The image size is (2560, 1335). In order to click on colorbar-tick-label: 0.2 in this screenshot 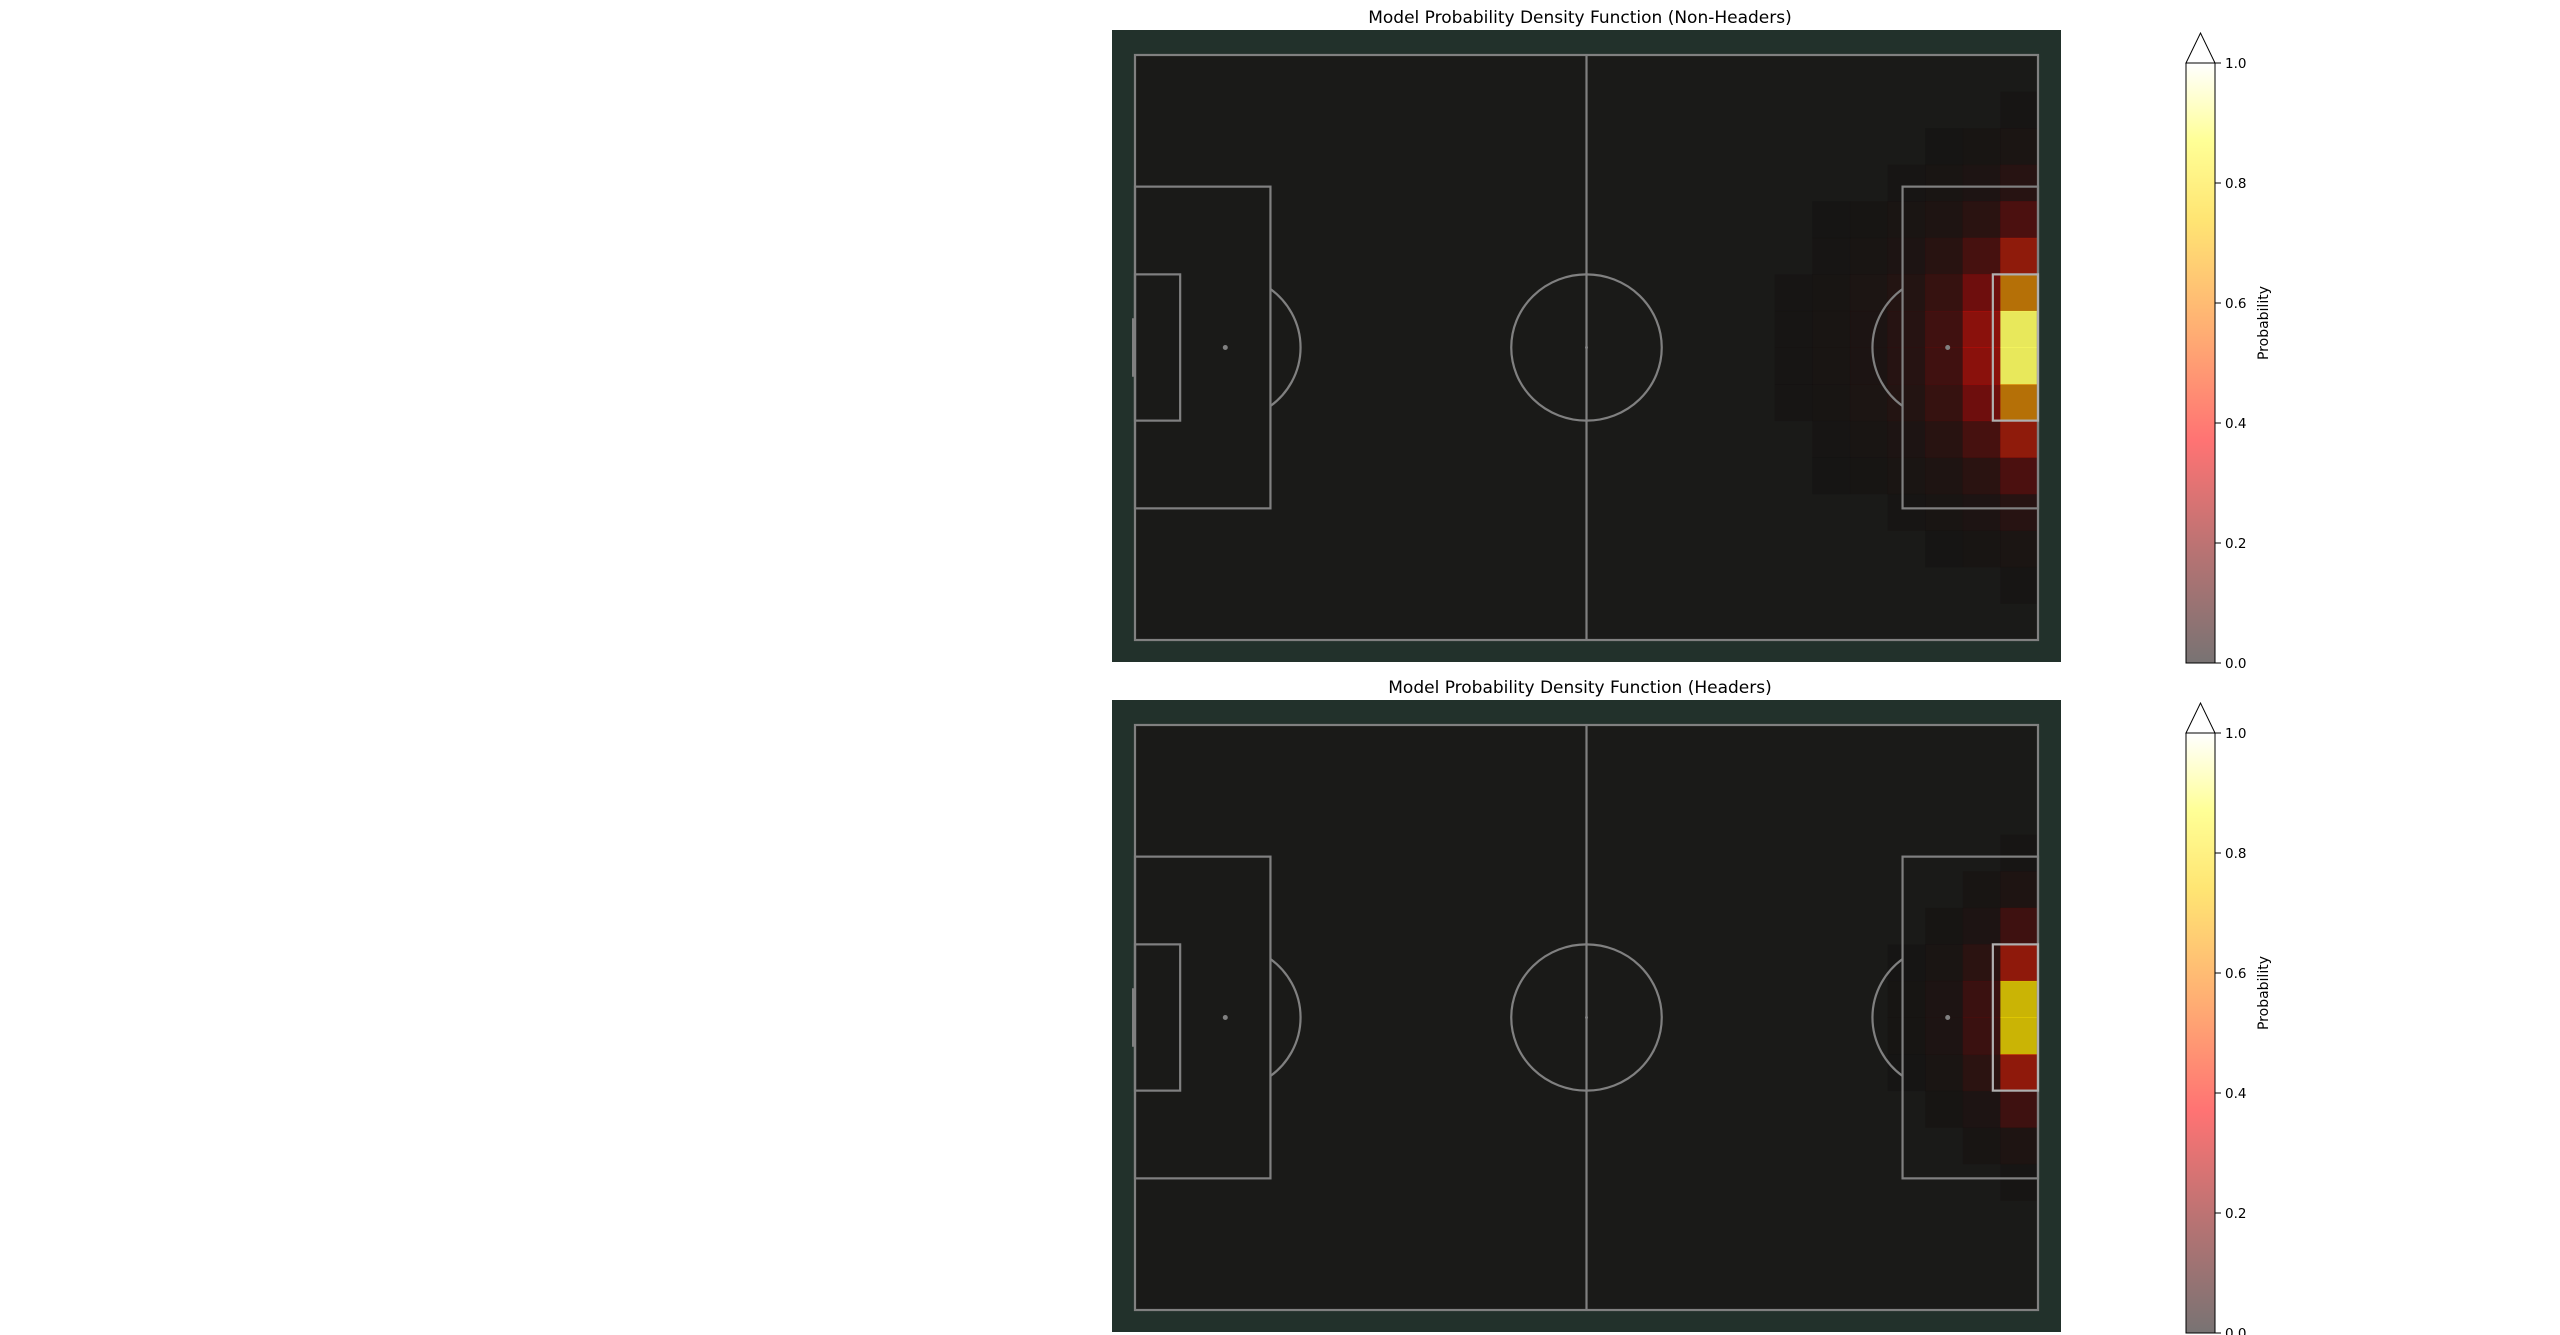, I will do `click(2235, 1214)`.